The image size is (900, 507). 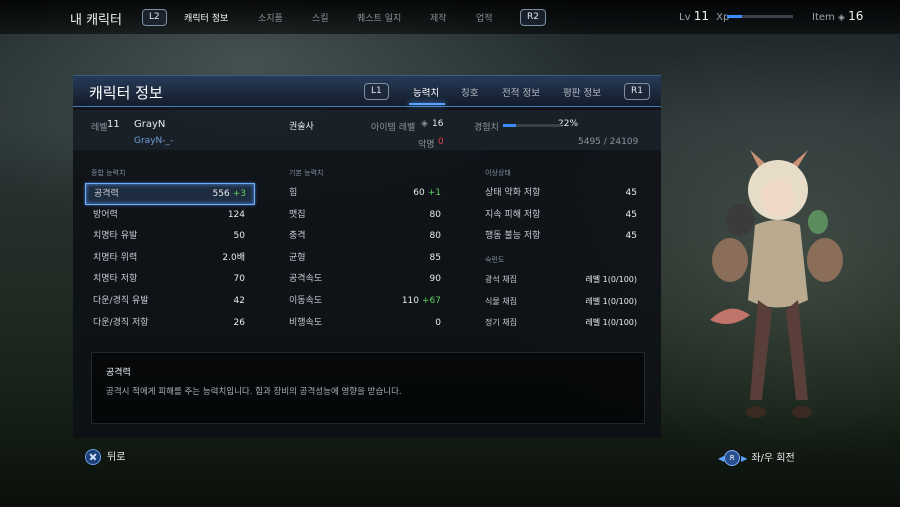 I want to click on stat-value-group: 50, so click(x=239, y=236).